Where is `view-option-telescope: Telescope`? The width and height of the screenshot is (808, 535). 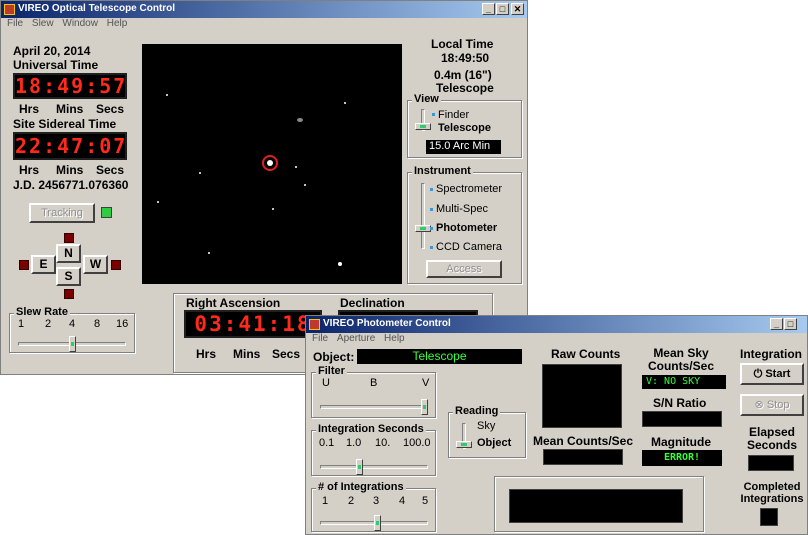 view-option-telescope: Telescope is located at coordinates (464, 128).